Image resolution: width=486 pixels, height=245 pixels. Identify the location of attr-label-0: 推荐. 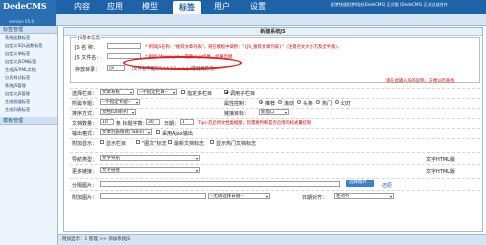
(270, 104).